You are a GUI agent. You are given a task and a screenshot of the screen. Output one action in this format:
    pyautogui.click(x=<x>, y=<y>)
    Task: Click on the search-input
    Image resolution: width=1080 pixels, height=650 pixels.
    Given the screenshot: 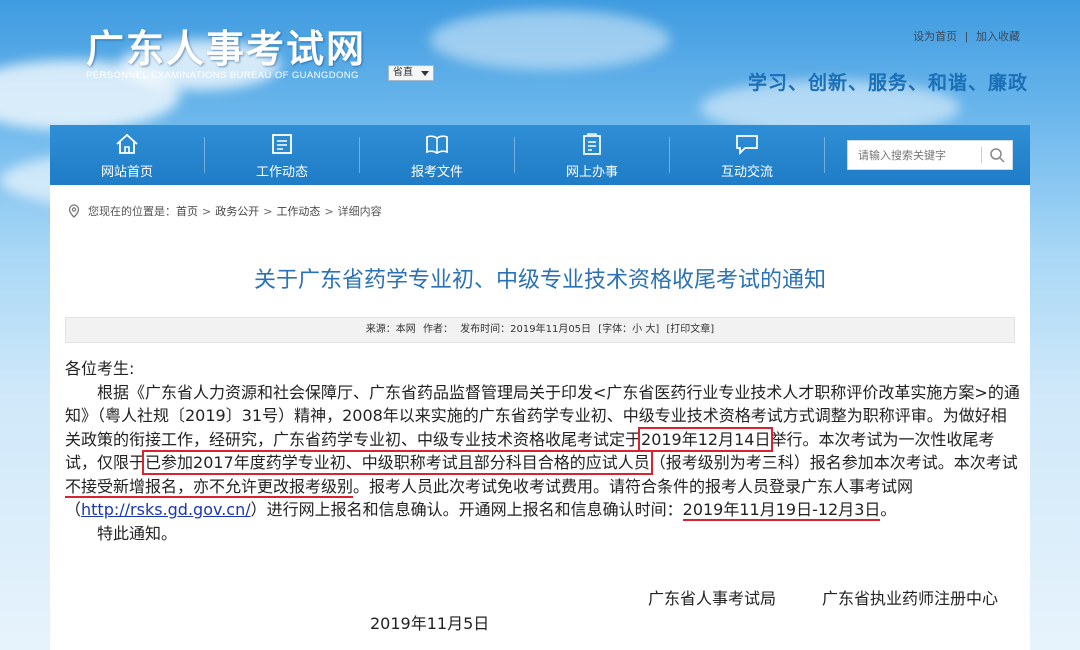 What is the action you would take?
    pyautogui.click(x=913, y=155)
    